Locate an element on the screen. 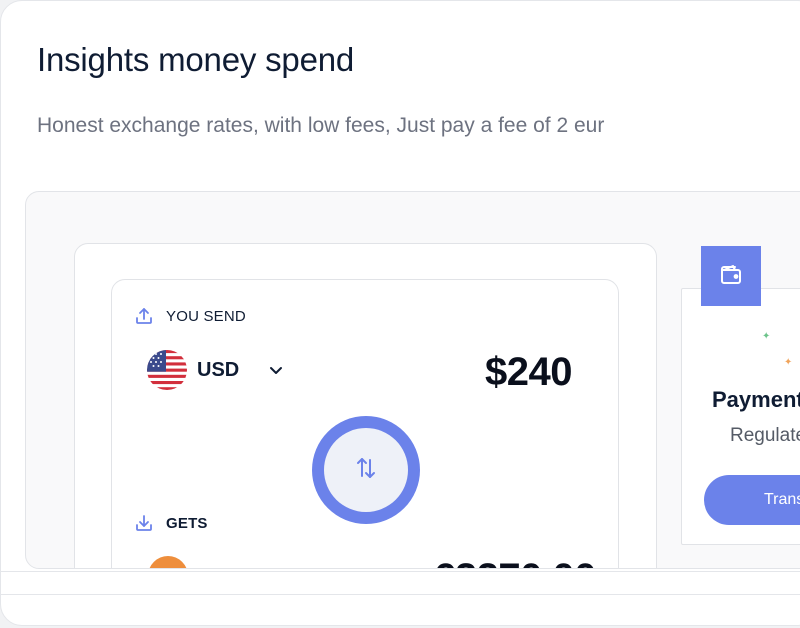  wallet-icon is located at coordinates (731, 276).